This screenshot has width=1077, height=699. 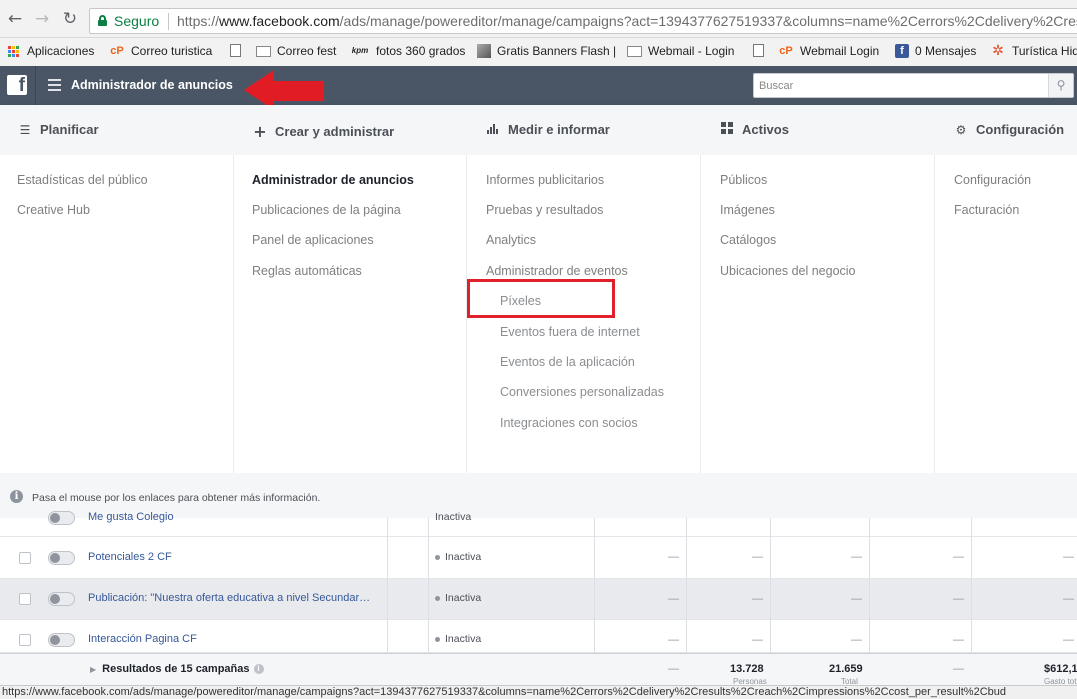 What do you see at coordinates (323, 131) in the screenshot?
I see `heading-crear: + Crear y administrar` at bounding box center [323, 131].